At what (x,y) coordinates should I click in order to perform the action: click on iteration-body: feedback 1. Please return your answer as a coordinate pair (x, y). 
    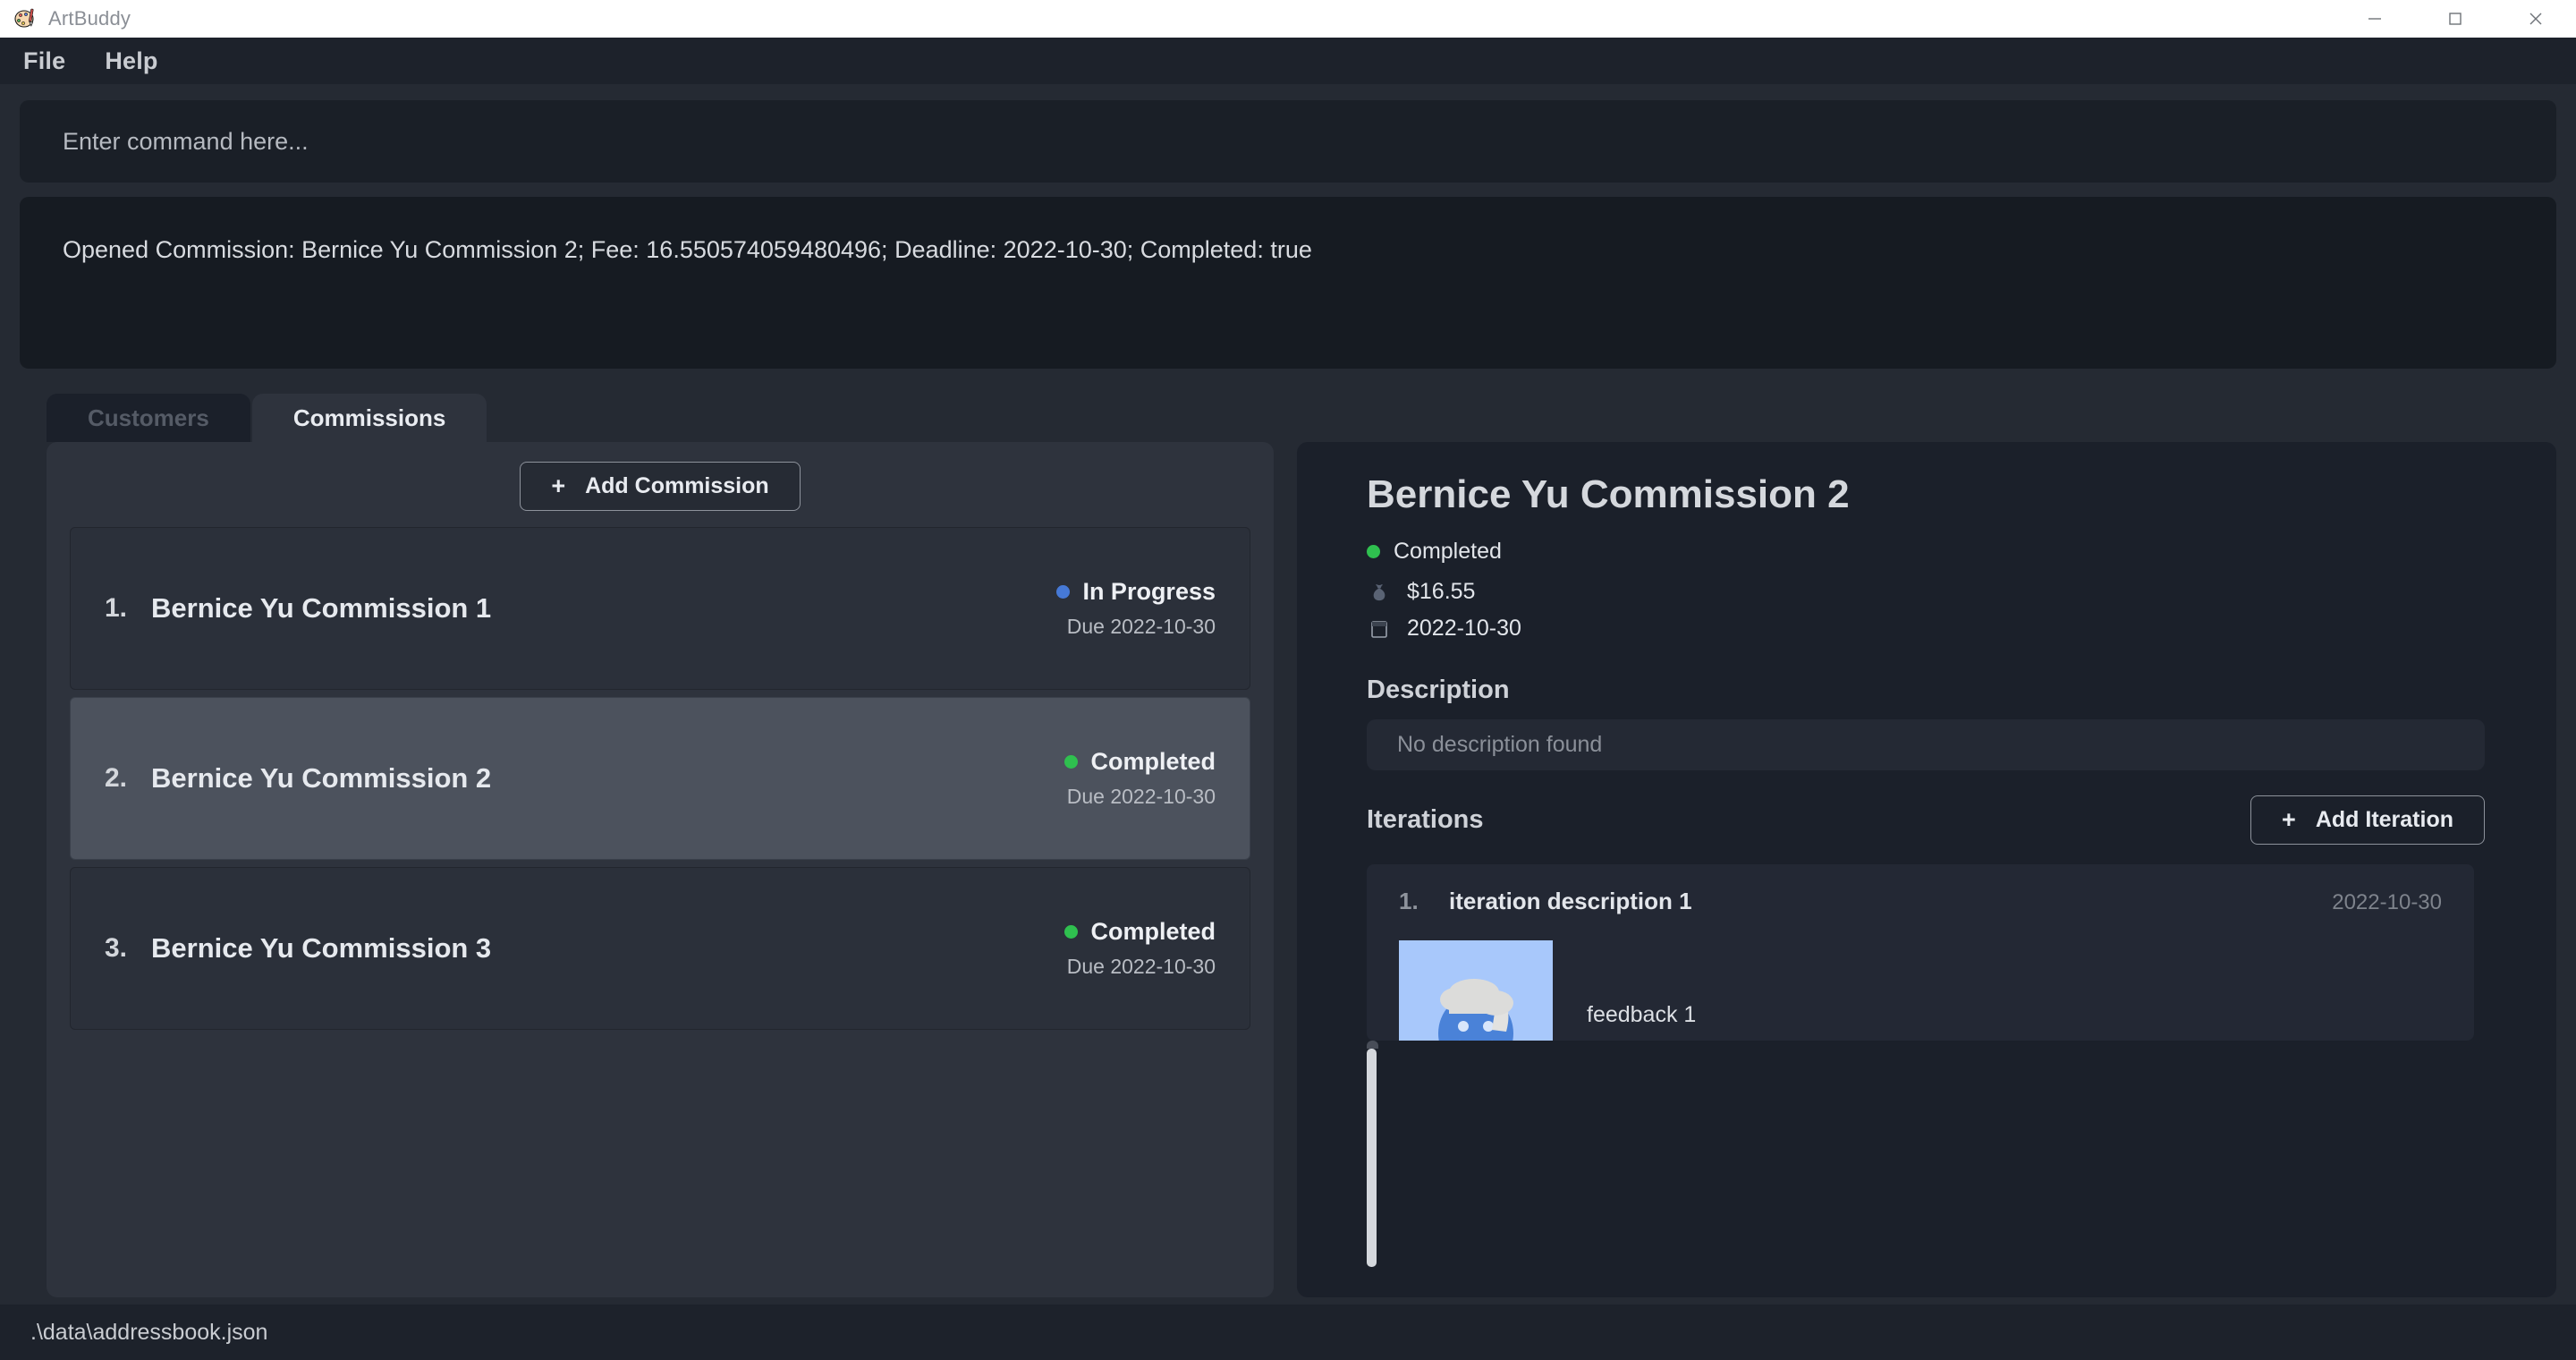
    Looking at the image, I should click on (1920, 990).